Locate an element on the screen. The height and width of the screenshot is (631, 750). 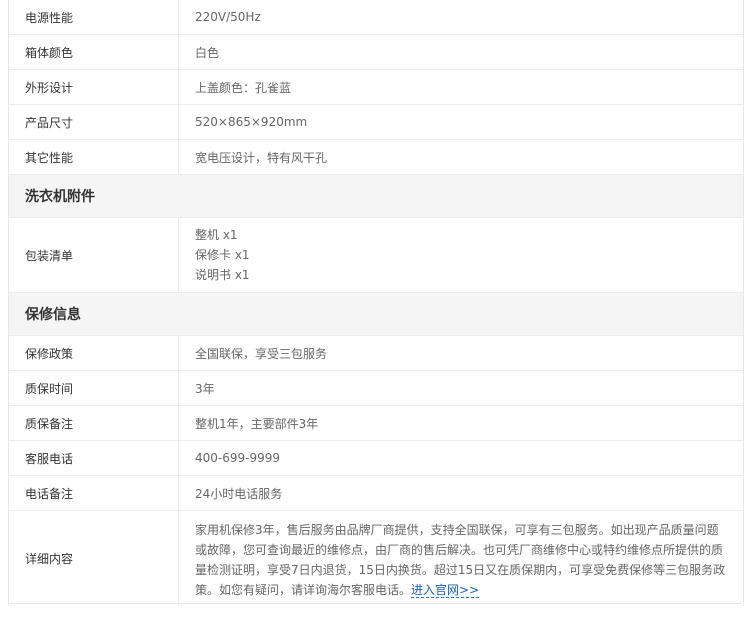
spec-row-period: 质保时间 3年 is located at coordinates (376, 388).